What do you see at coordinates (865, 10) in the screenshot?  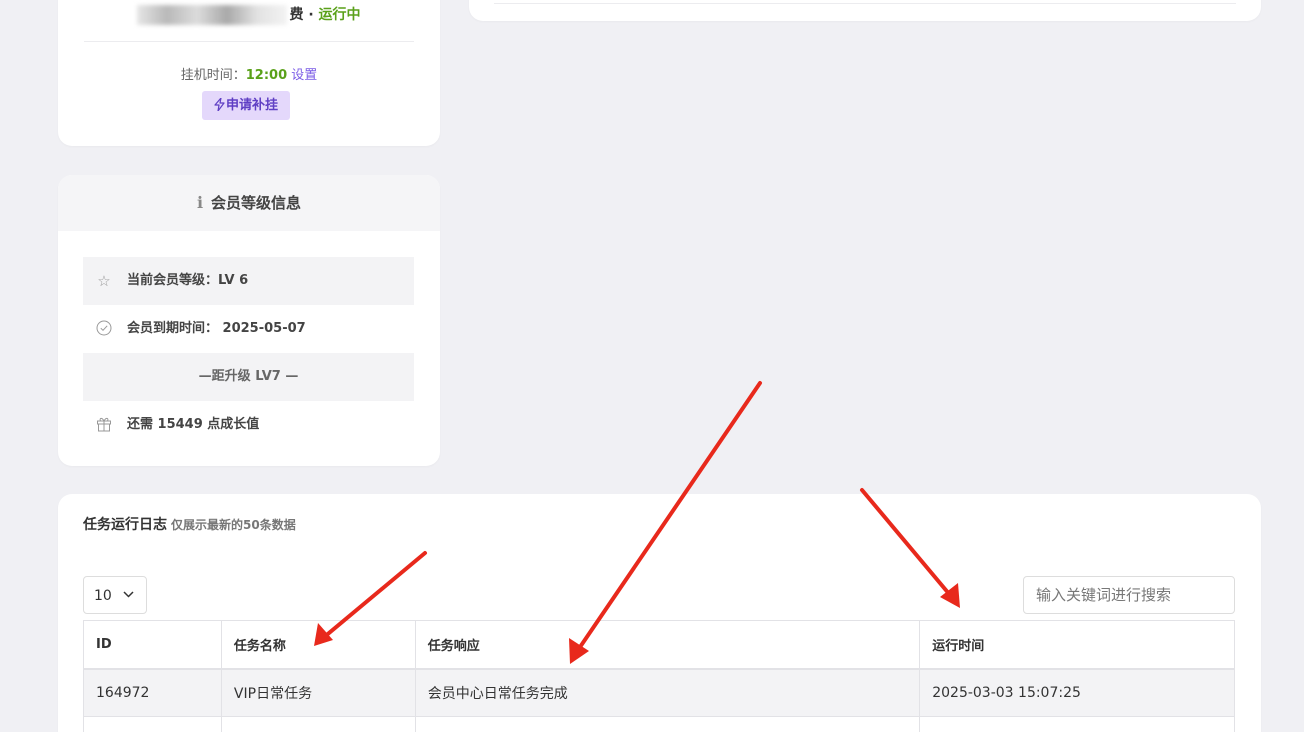 I see `top-right-card` at bounding box center [865, 10].